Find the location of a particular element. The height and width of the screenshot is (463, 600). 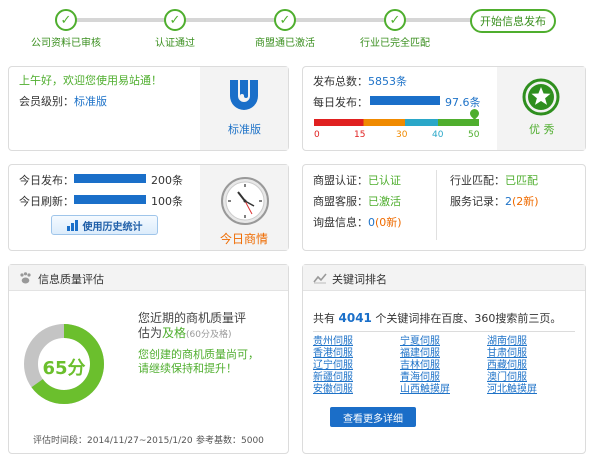

total-label: 发布总数： is located at coordinates (340, 81).